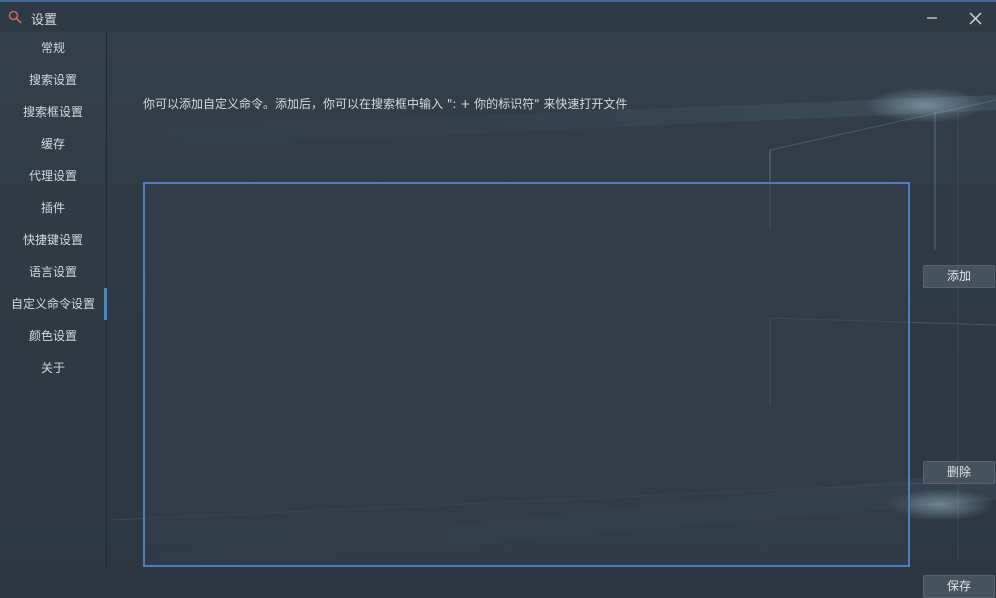 Image resolution: width=996 pixels, height=598 pixels. I want to click on sidebar-item-search-box-settings: 搜索框设置, so click(53, 112).